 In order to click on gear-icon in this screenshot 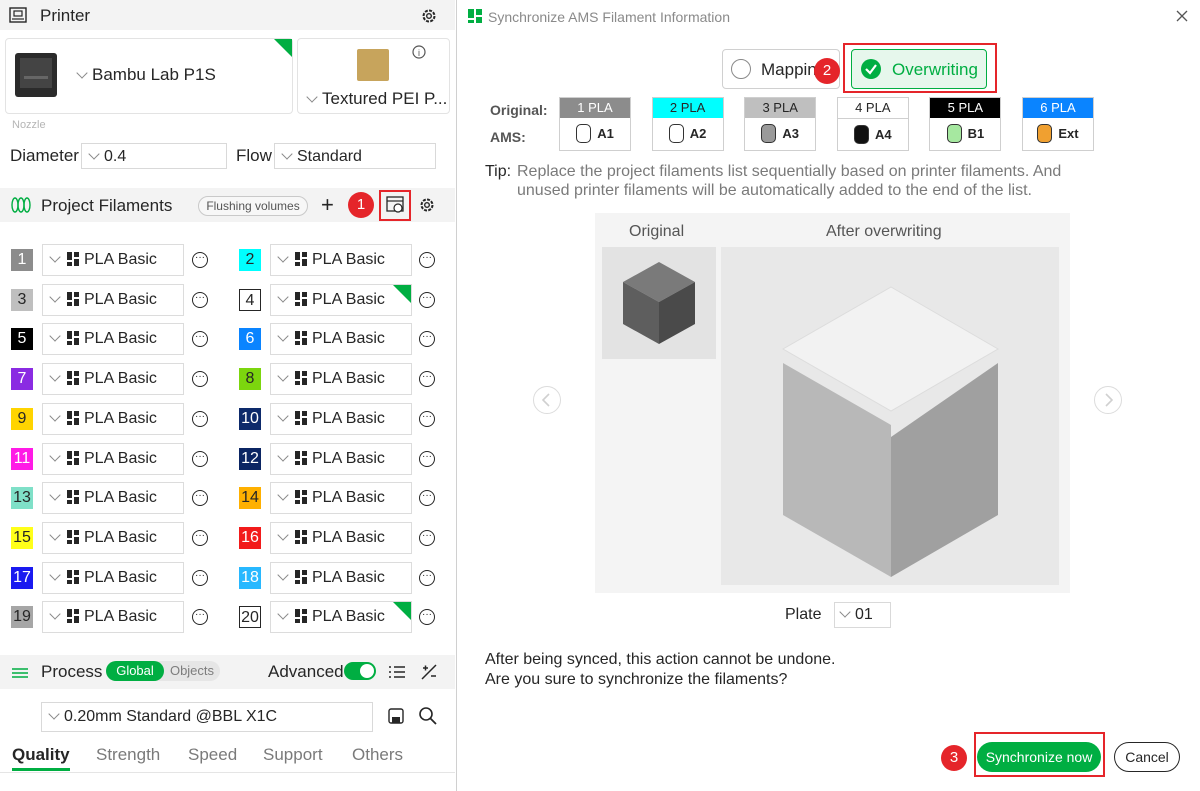, I will do `click(429, 16)`.